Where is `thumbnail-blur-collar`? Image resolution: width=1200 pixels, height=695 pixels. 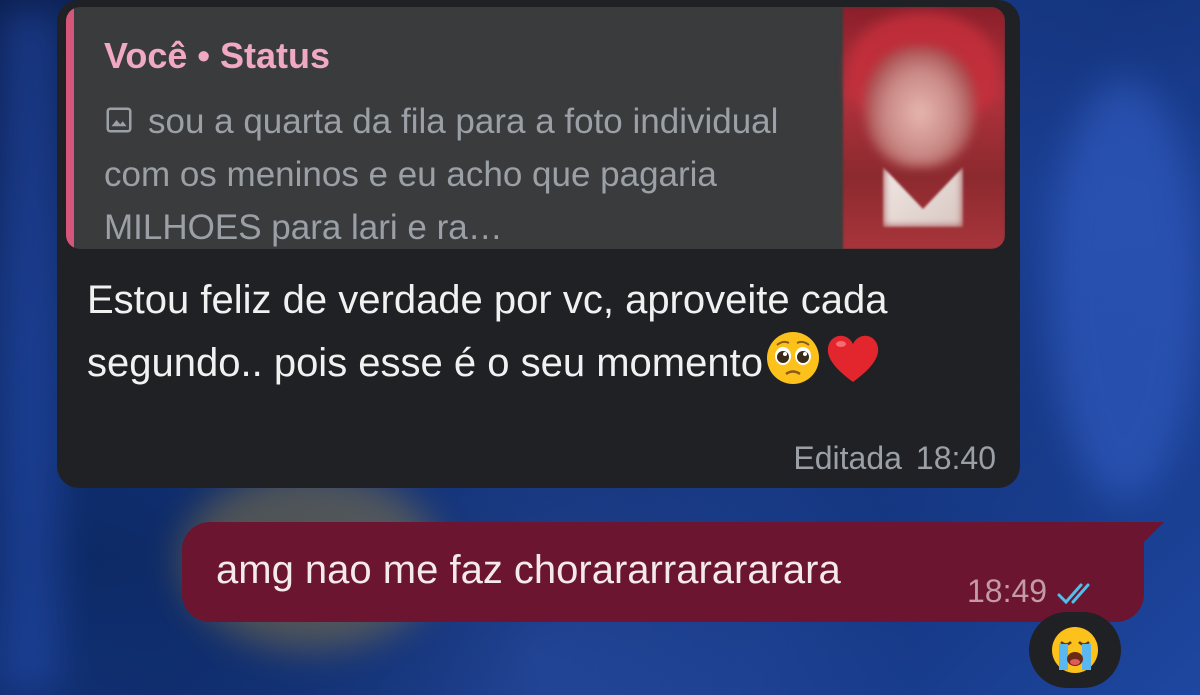 thumbnail-blur-collar is located at coordinates (923, 197).